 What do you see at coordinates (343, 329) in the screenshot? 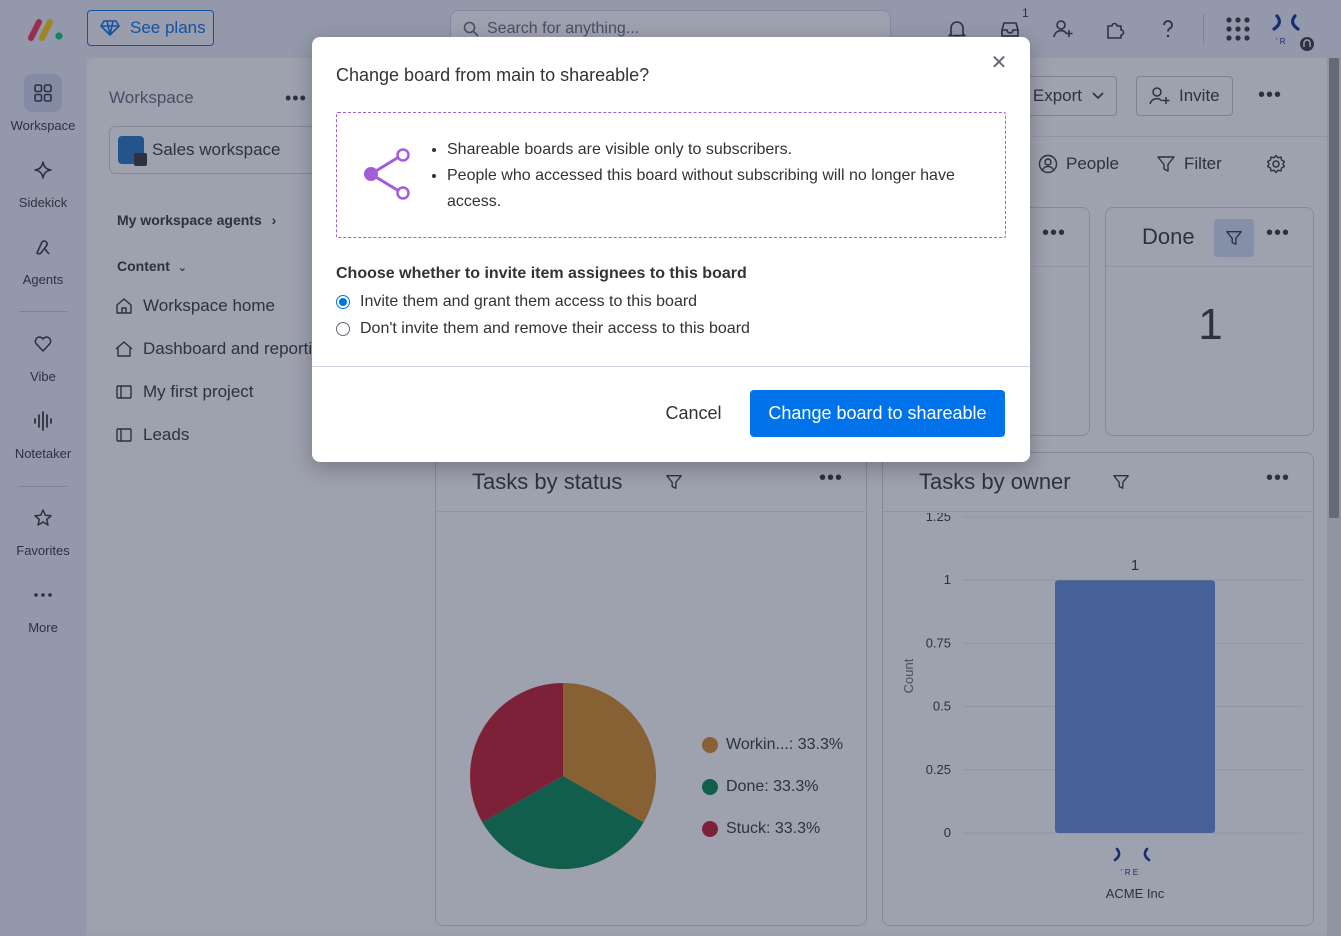
I see `radio-button` at bounding box center [343, 329].